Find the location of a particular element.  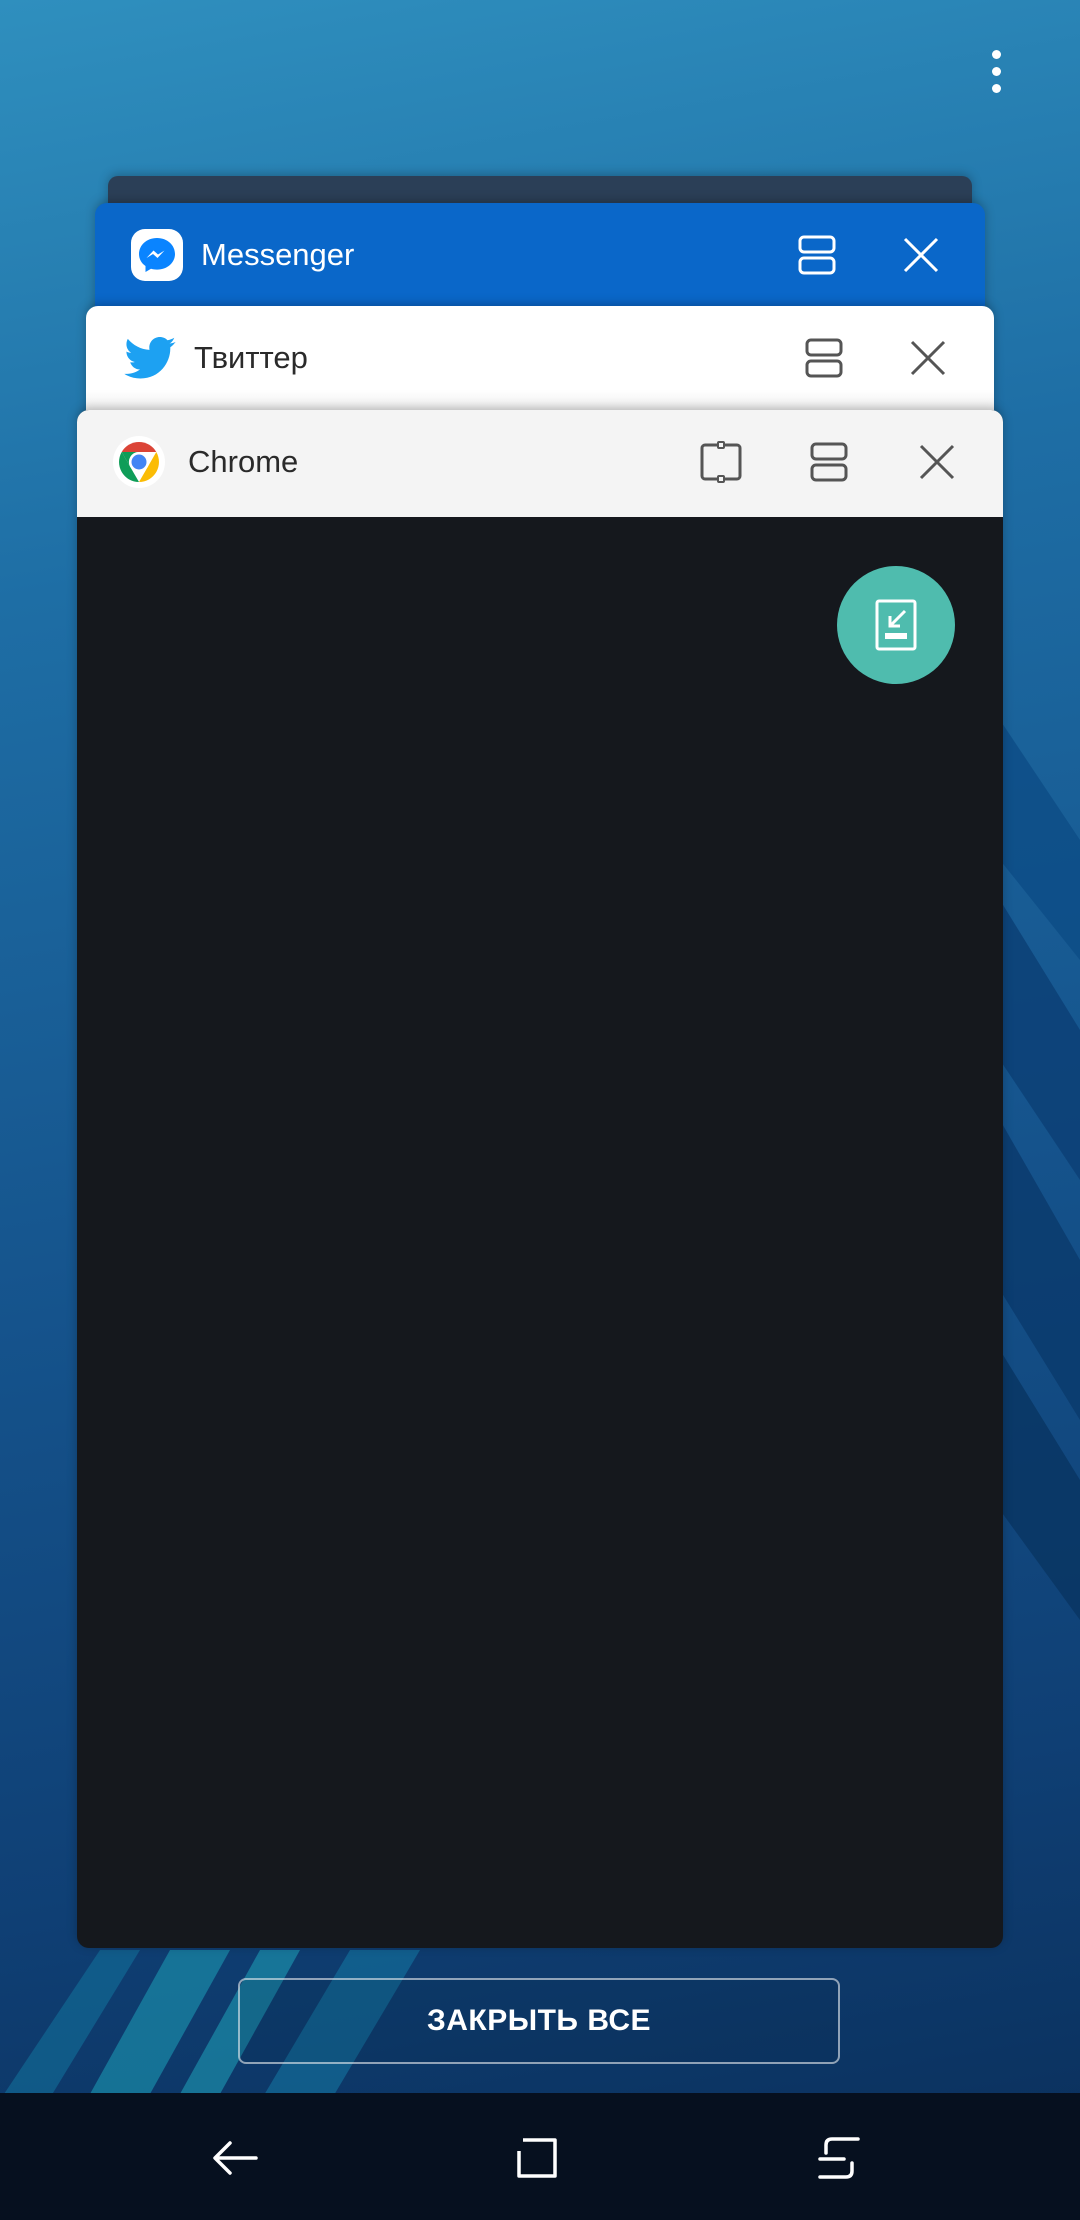

minimize-window-button is located at coordinates (896, 625).